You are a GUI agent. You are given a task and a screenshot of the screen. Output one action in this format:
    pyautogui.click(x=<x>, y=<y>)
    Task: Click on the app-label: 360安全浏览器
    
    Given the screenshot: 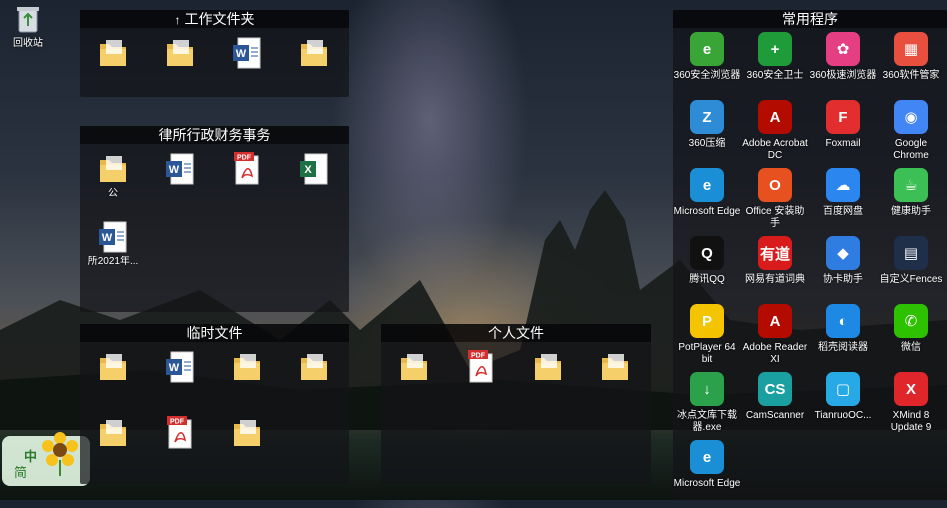 What is the action you would take?
    pyautogui.click(x=707, y=75)
    